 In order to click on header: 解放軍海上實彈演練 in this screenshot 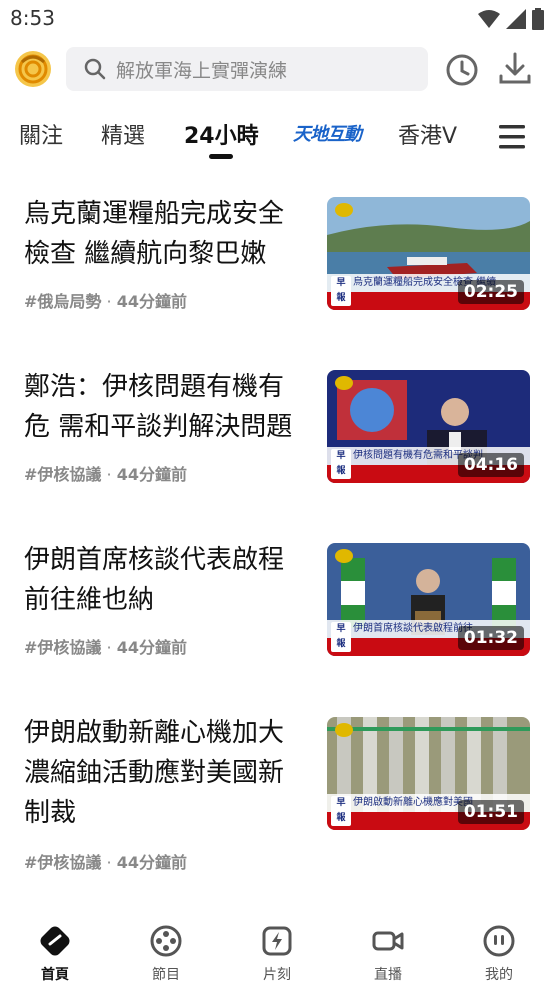, I will do `click(277, 70)`.